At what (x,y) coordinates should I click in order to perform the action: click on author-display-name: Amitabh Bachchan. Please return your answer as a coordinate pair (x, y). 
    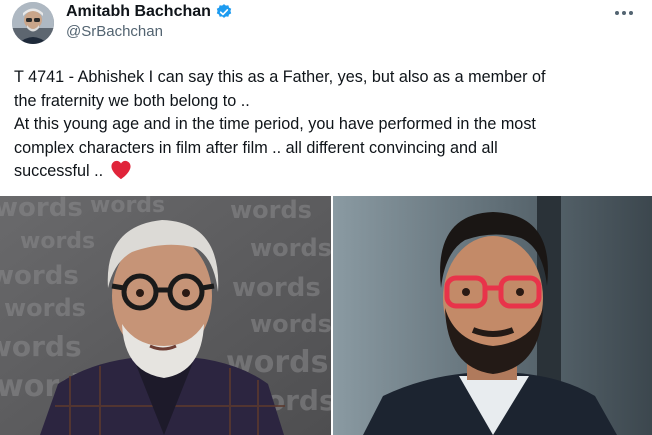
    Looking at the image, I should click on (138, 12).